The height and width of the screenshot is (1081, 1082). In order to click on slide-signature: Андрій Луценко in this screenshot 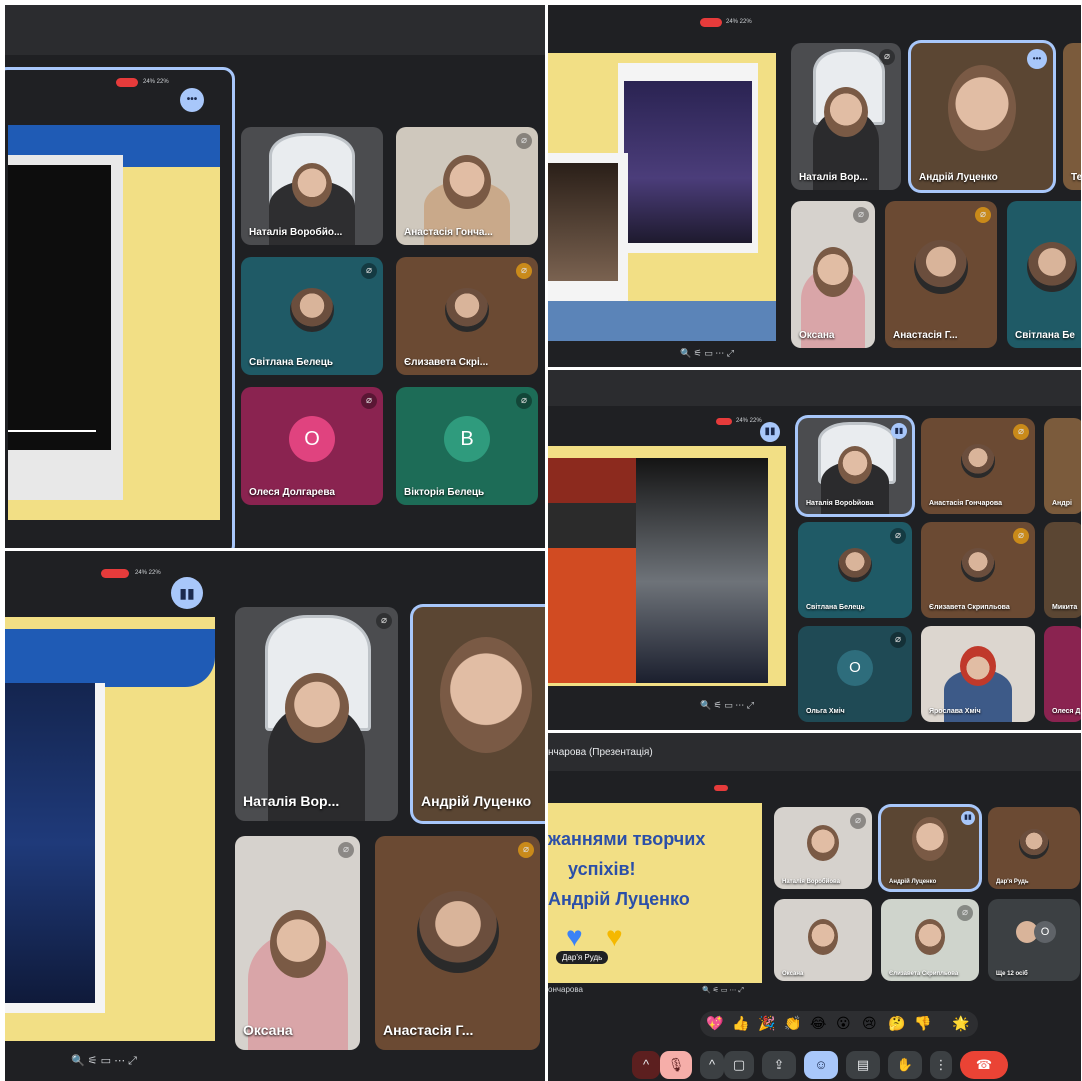, I will do `click(619, 899)`.